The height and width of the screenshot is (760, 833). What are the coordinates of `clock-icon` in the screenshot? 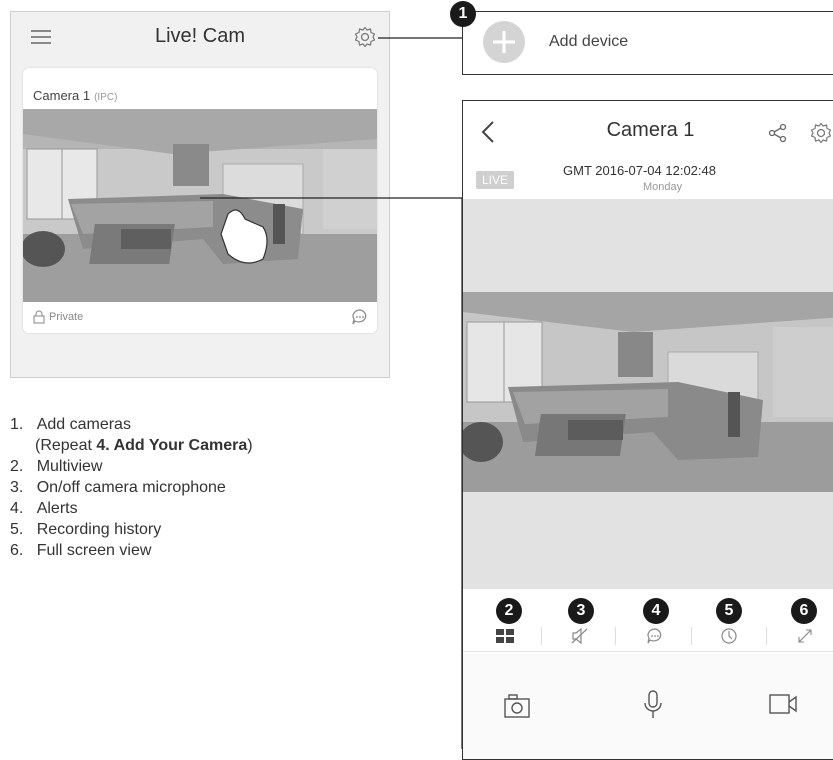 It's located at (729, 636).